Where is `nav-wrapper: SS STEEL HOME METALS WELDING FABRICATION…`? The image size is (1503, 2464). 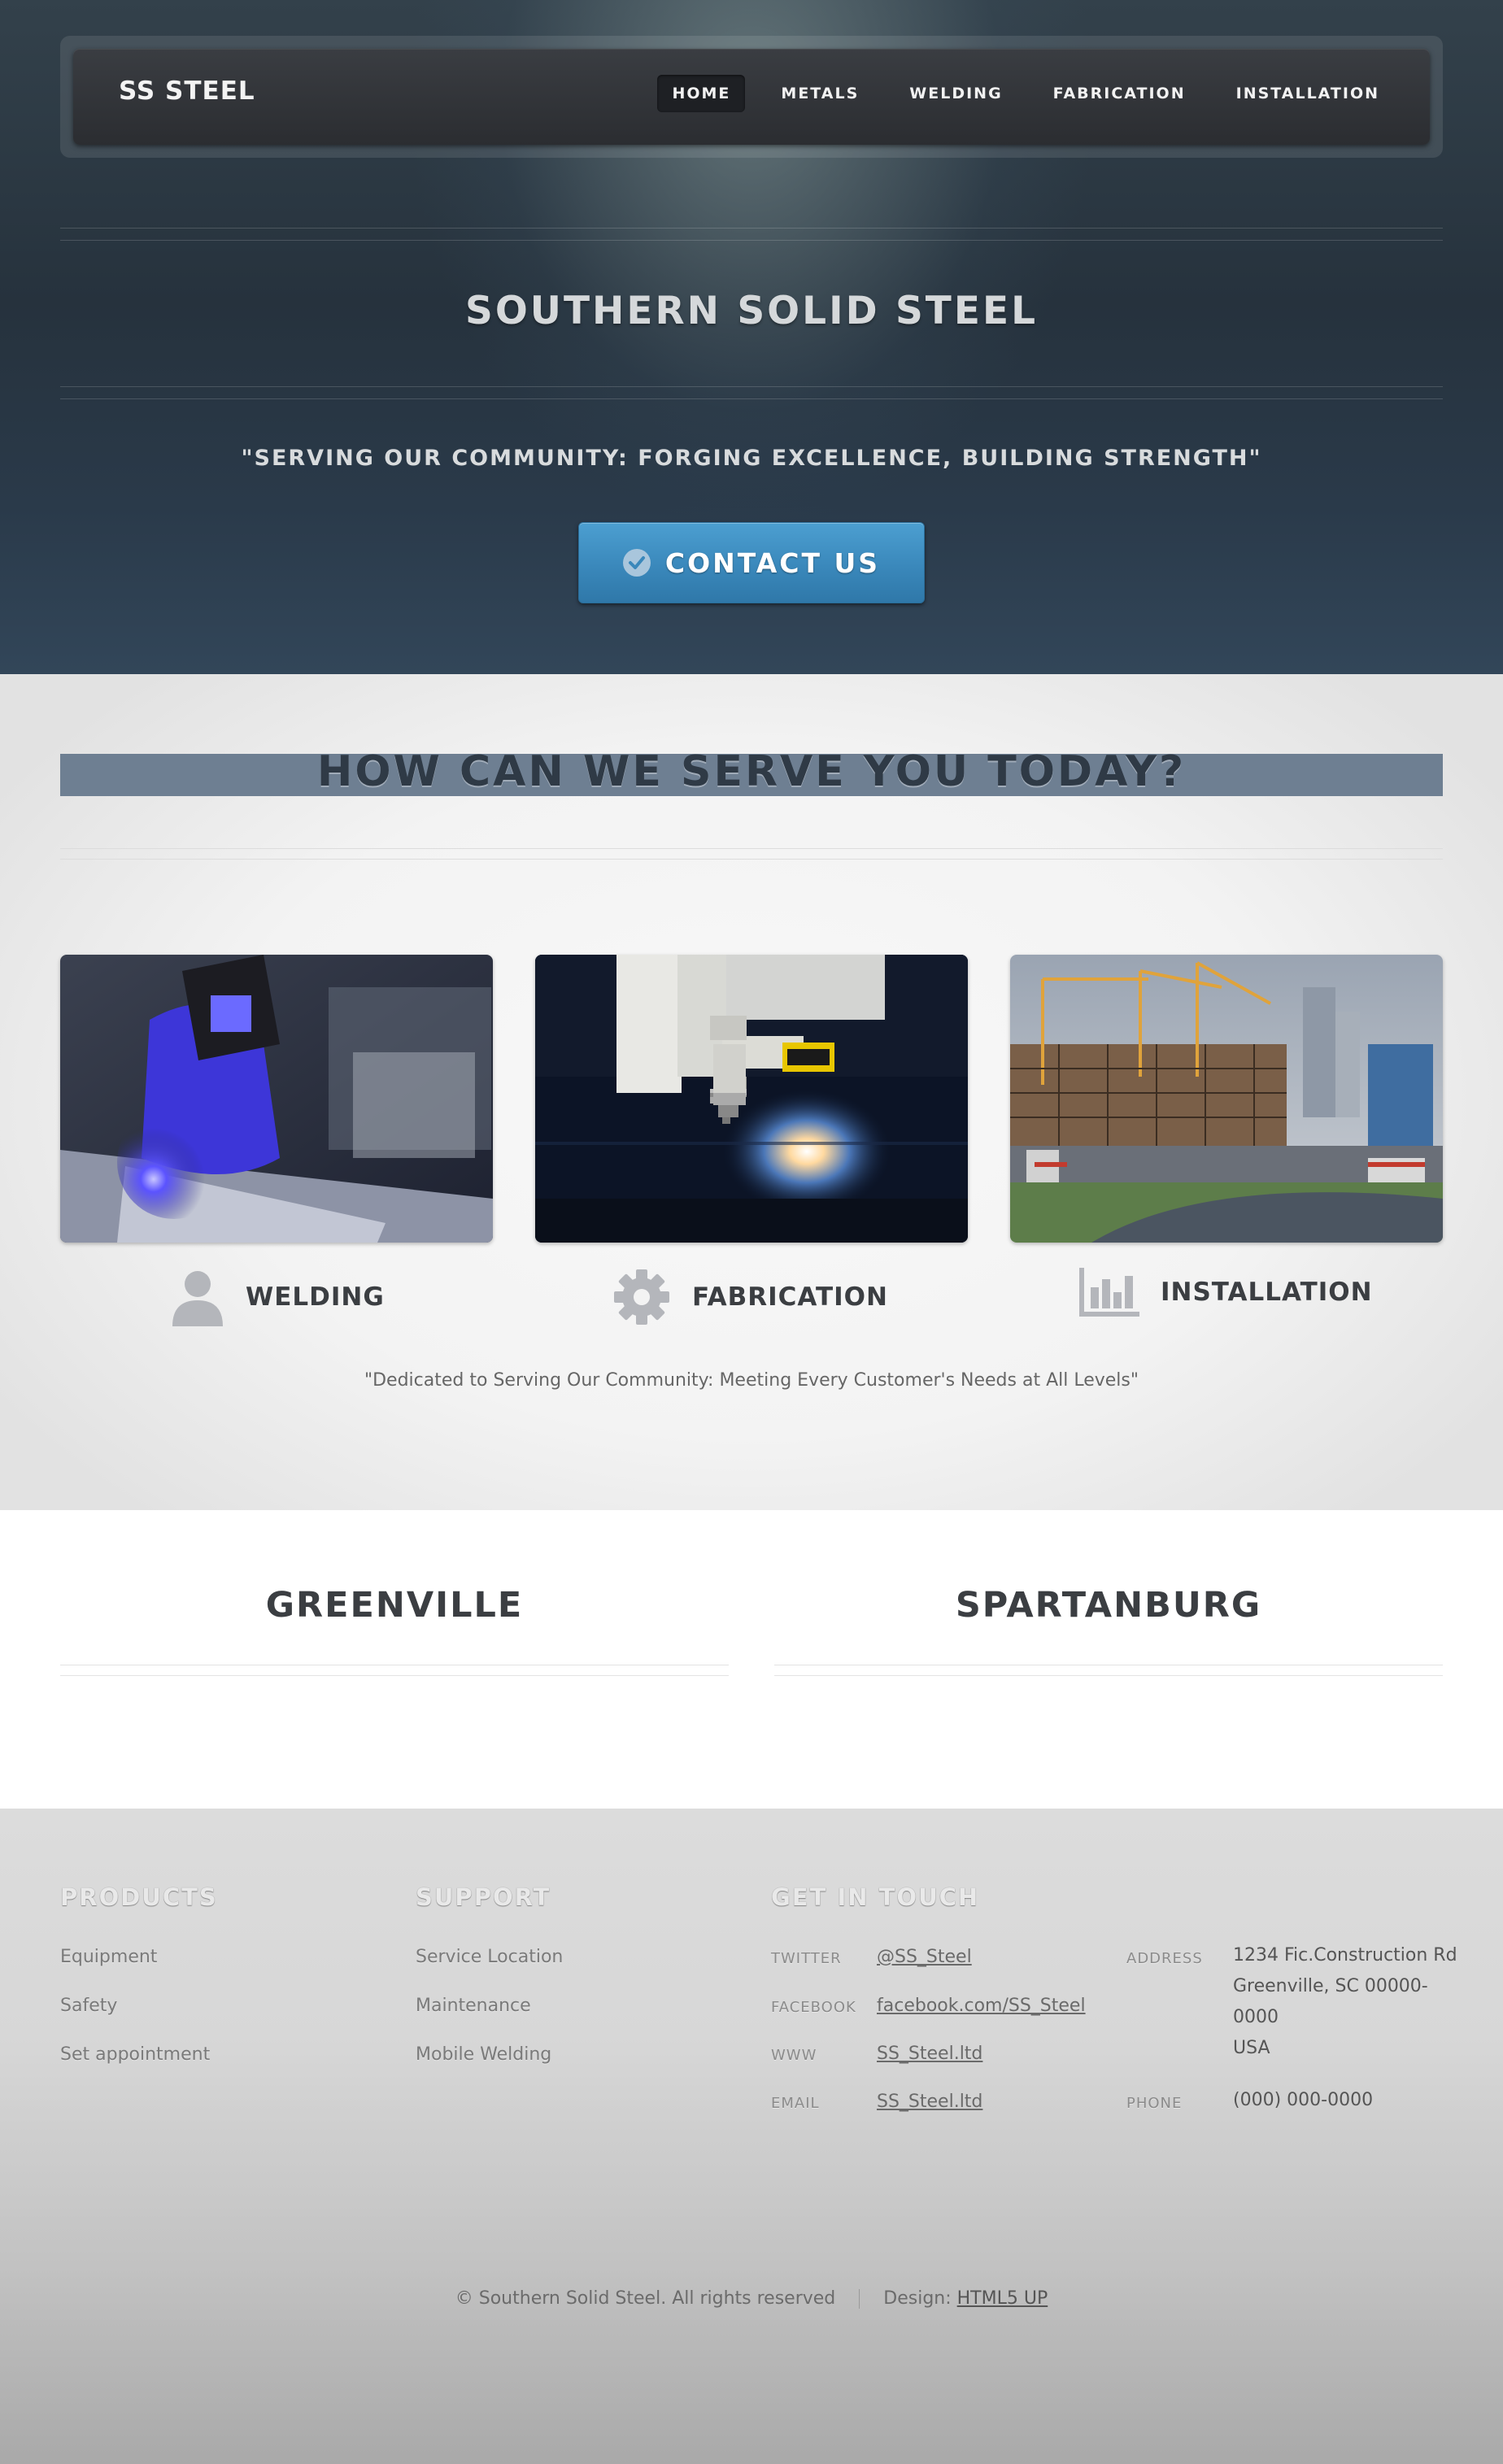
nav-wrapper: SS STEEL HOME METALS WELDING FABRICATION… is located at coordinates (751, 97).